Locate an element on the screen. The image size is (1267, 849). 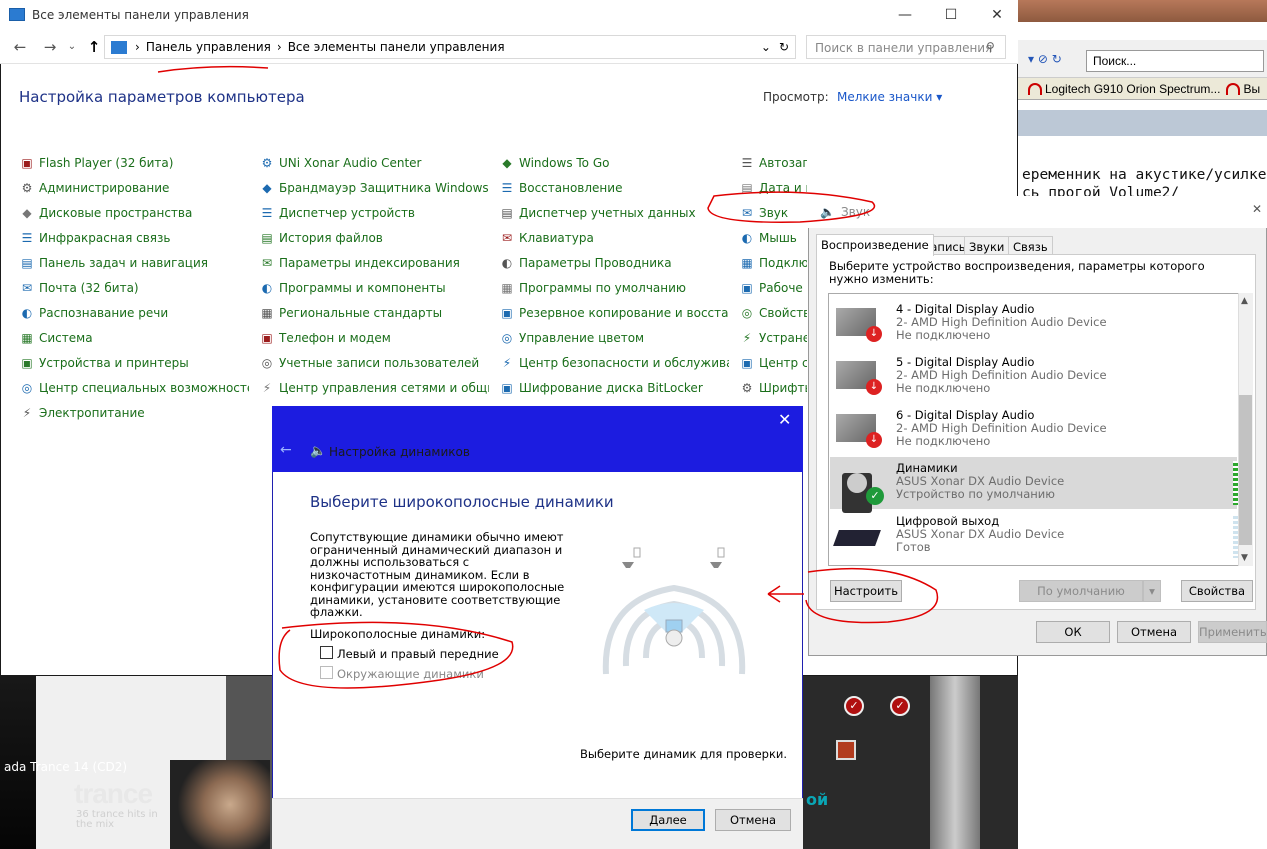
cp-item: ▣ Телефон и модем is located at coordinates (374, 338).